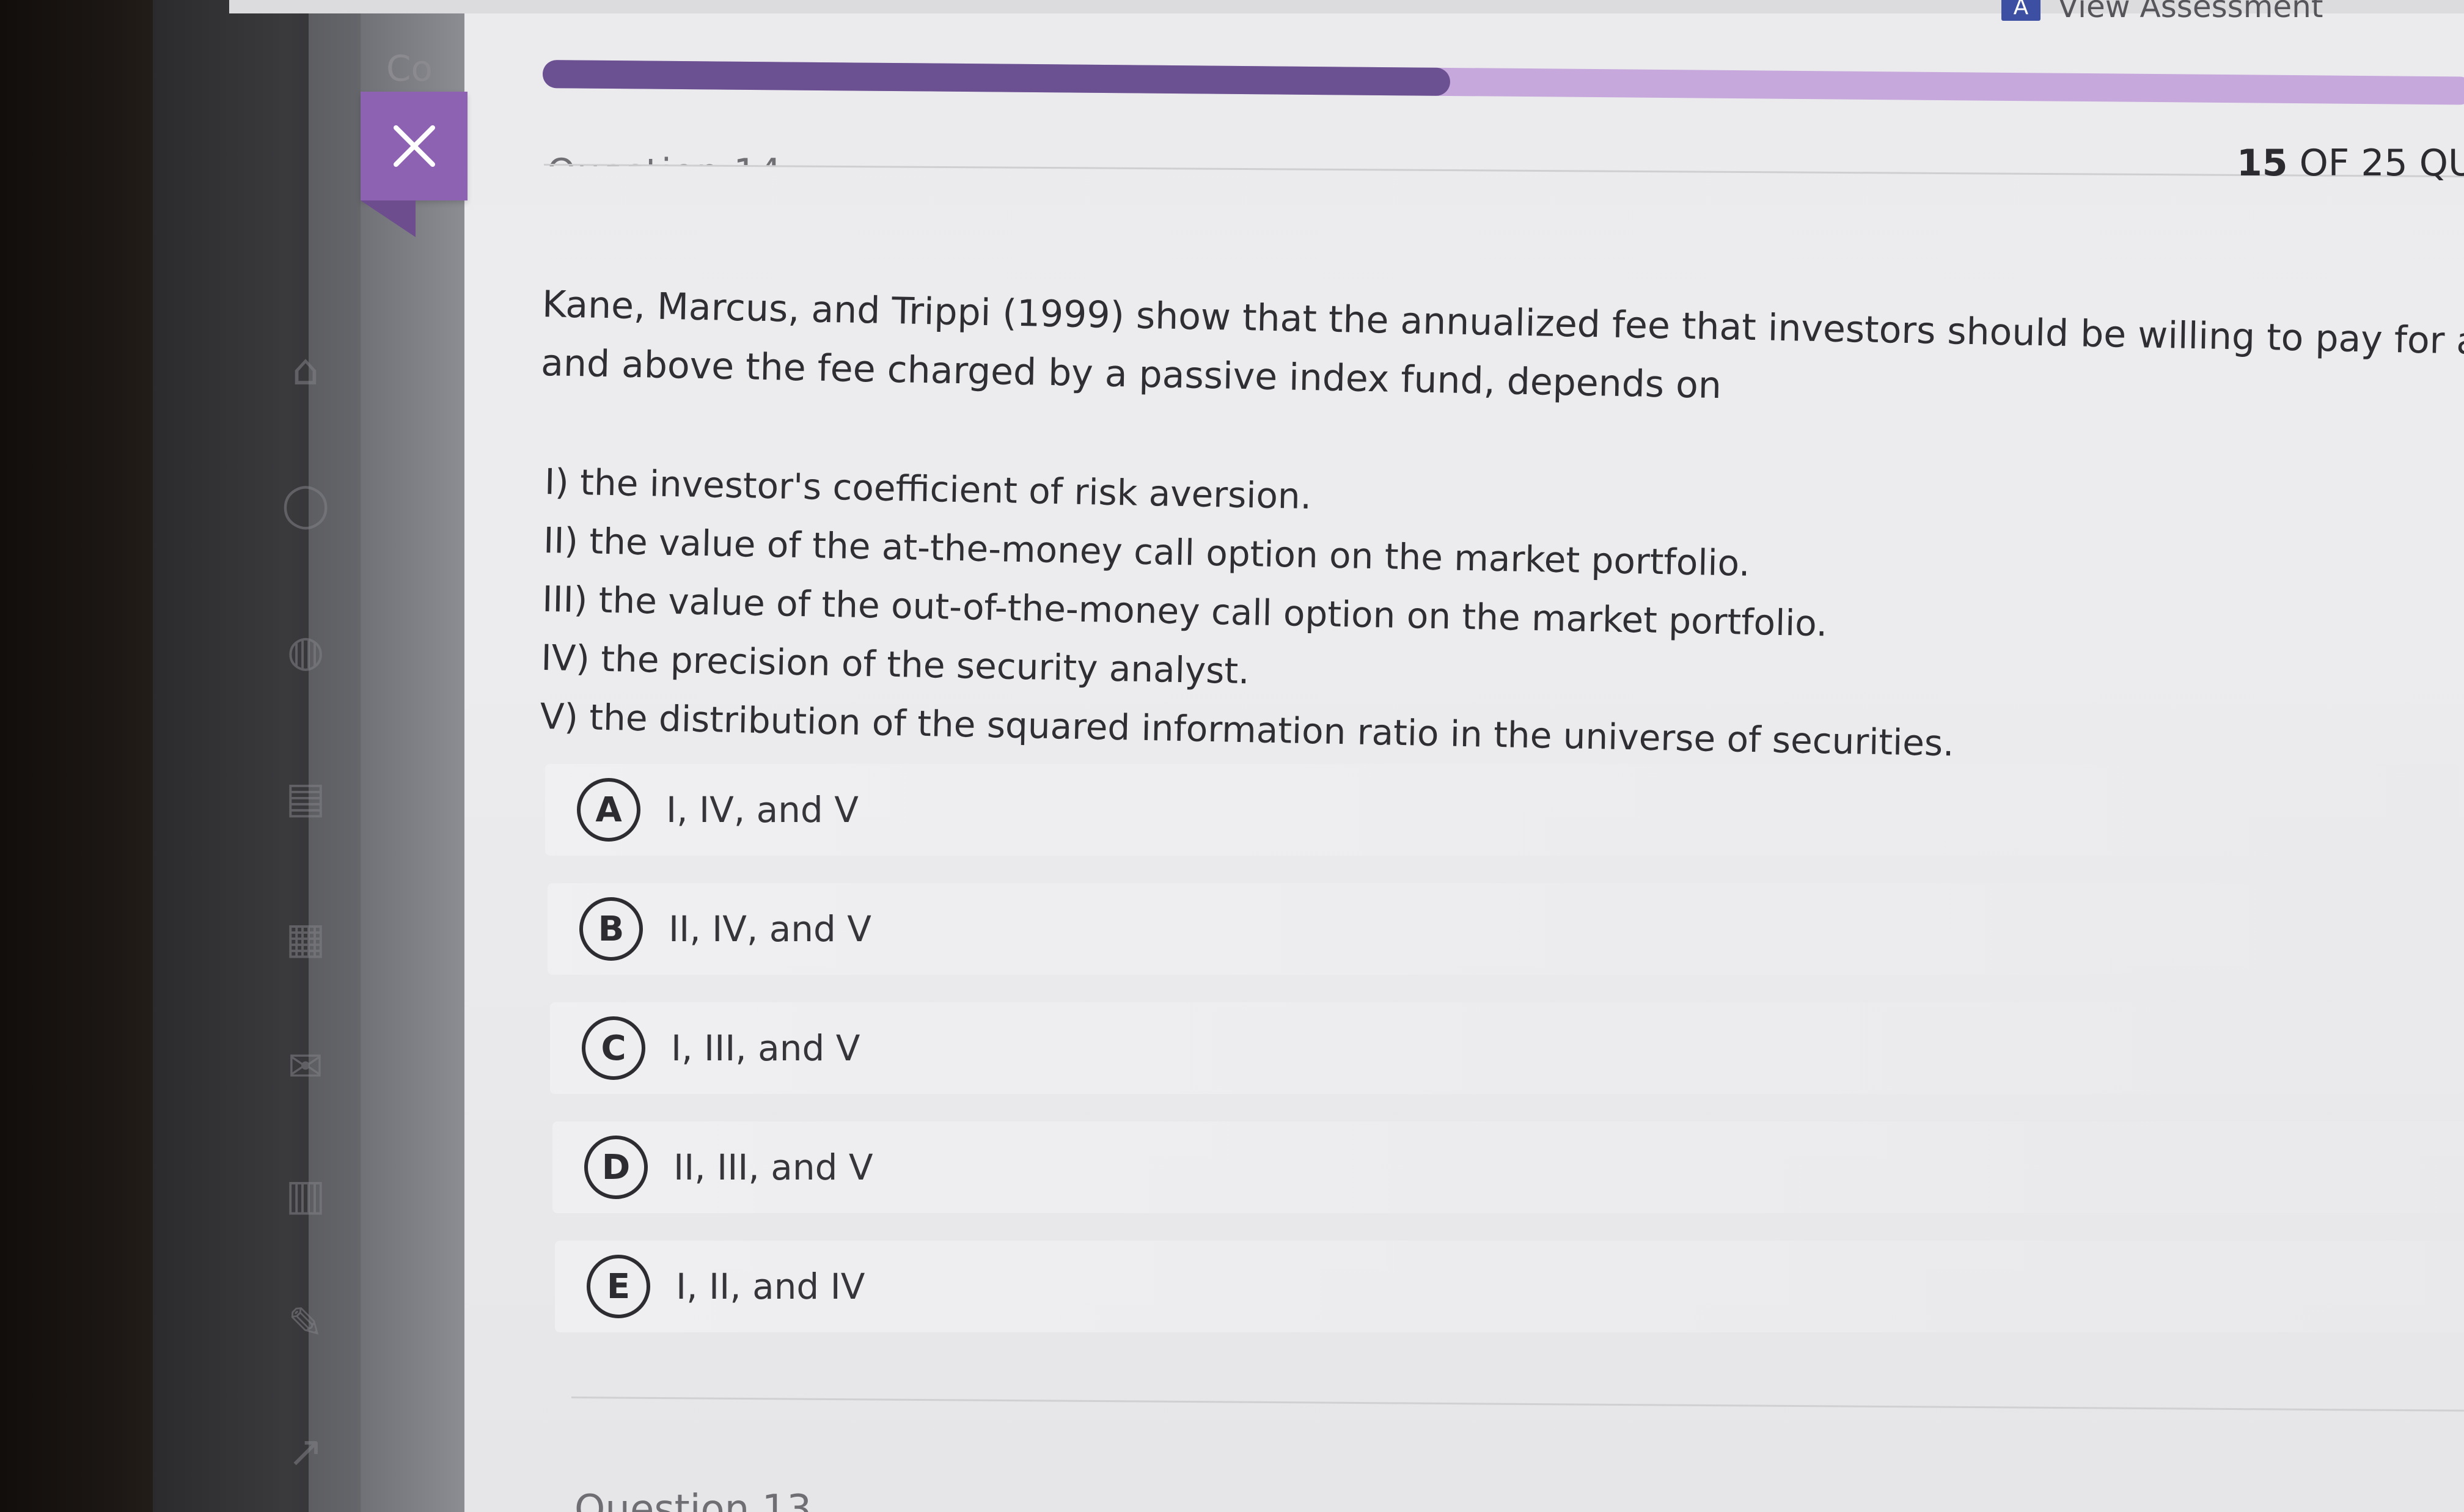  I want to click on choice-label: I, II, and IV, so click(771, 1286).